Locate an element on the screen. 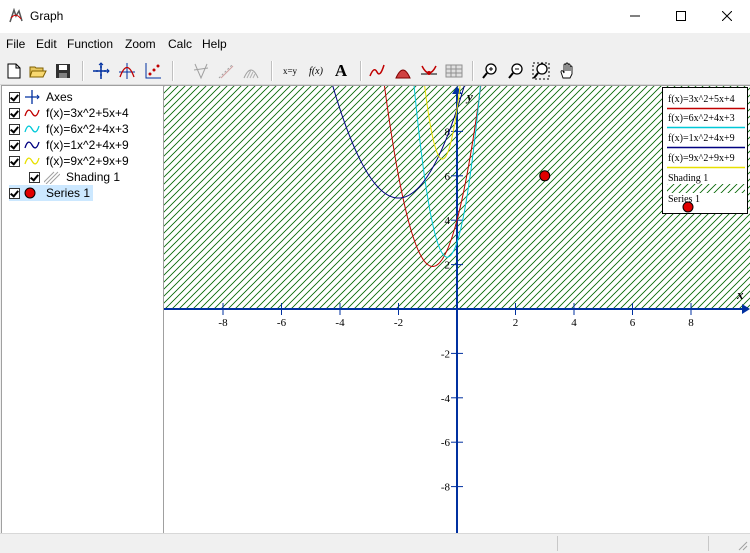 The width and height of the screenshot is (750, 553). zoom-in-button is located at coordinates (490, 71).